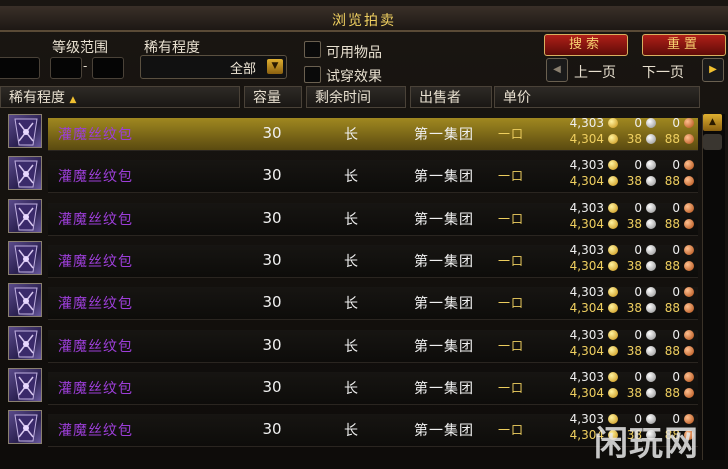  What do you see at coordinates (213, 67) in the screenshot?
I see `rarity-dropdown: 全部 ▼` at bounding box center [213, 67].